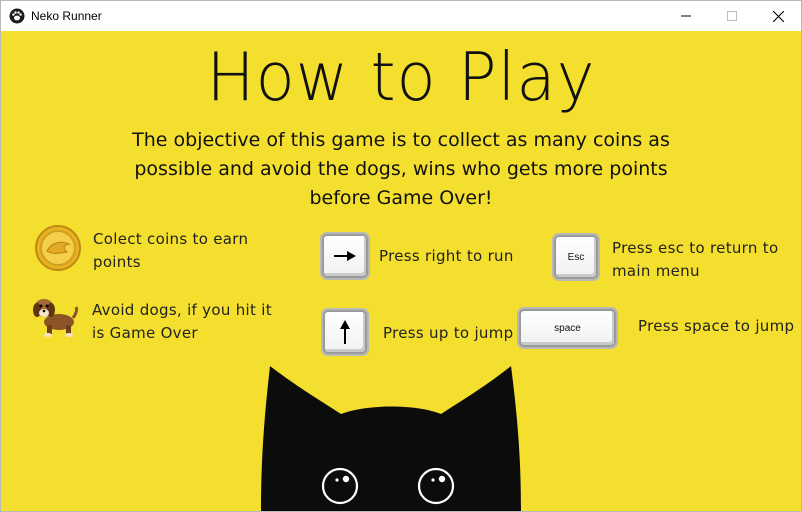 The width and height of the screenshot is (802, 512). I want to click on coins-instruction: Colect coins to earn points, so click(171, 250).